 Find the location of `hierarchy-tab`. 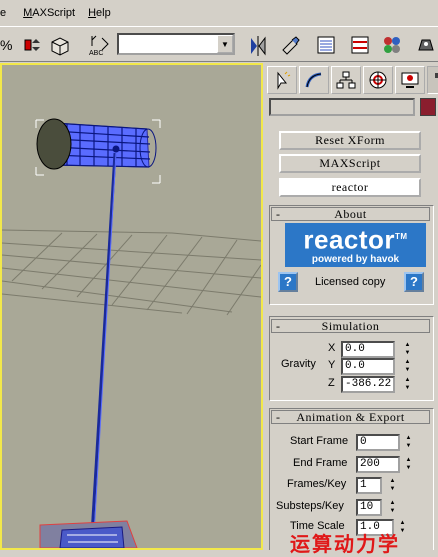

hierarchy-tab is located at coordinates (346, 80).